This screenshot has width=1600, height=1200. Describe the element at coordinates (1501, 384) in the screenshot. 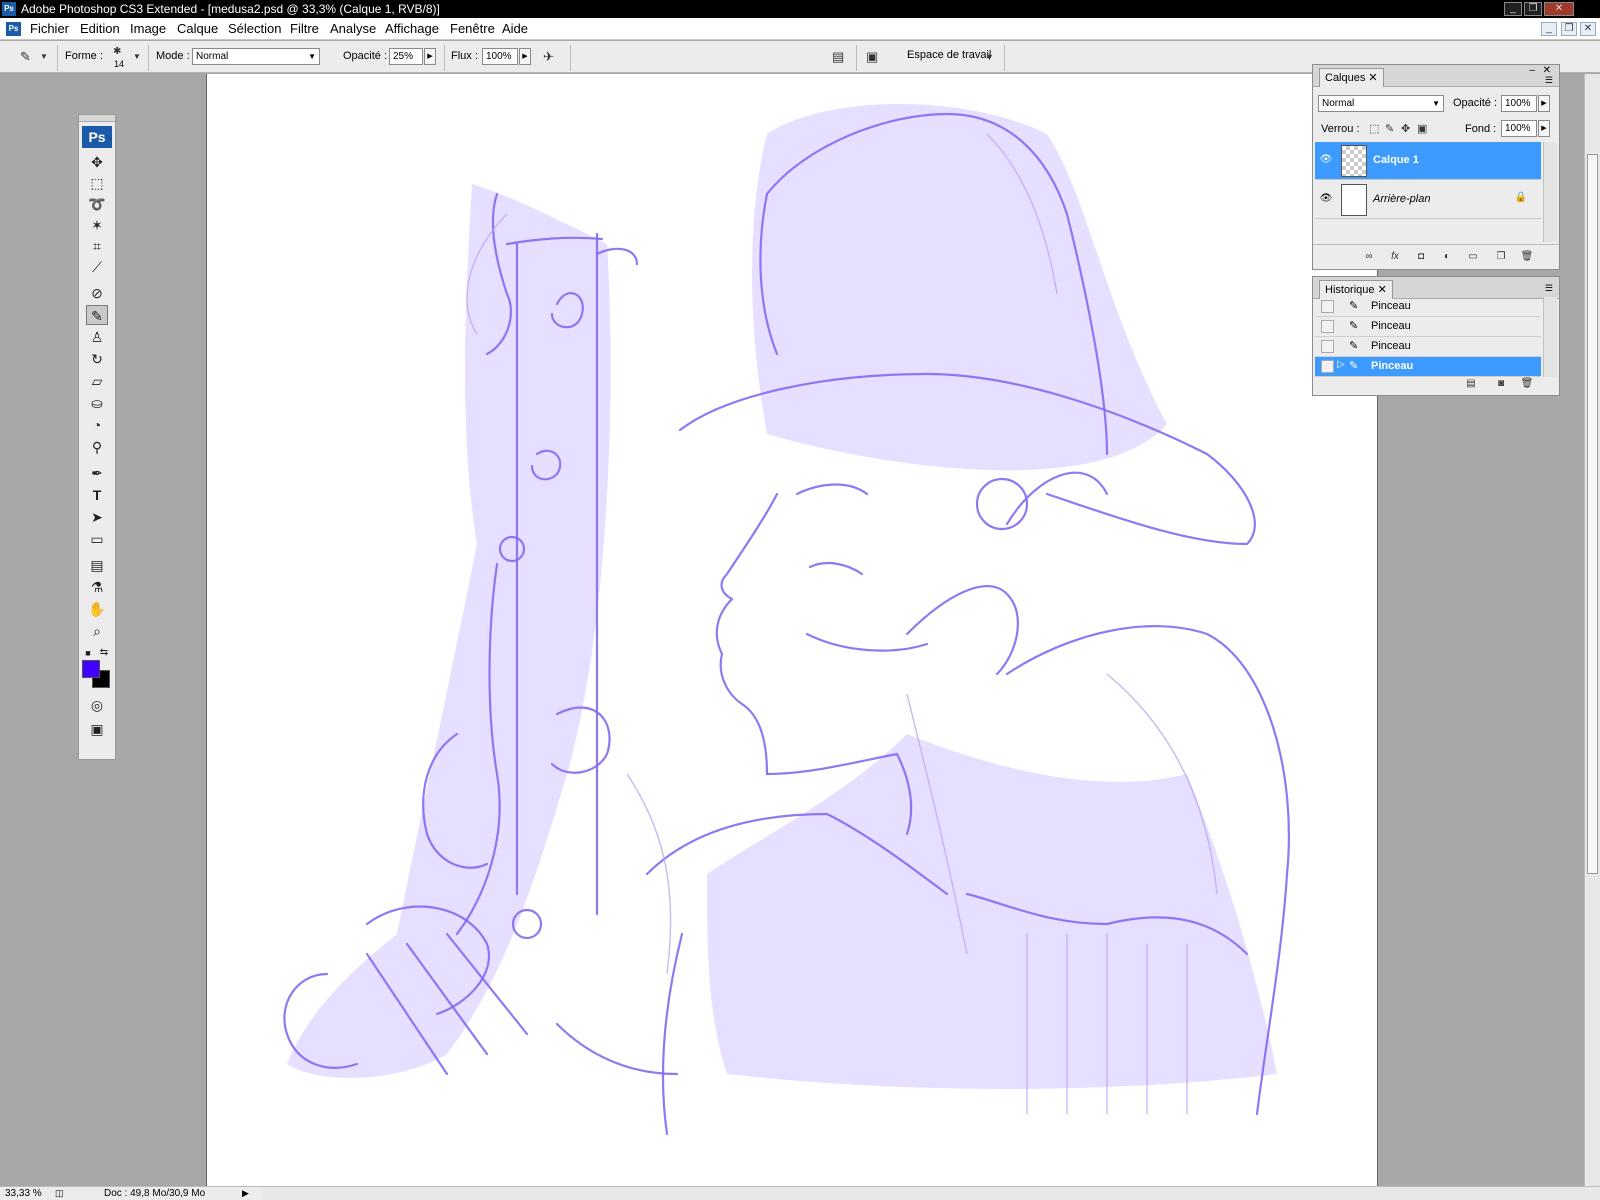

I see `camera-icon: ◙` at that location.